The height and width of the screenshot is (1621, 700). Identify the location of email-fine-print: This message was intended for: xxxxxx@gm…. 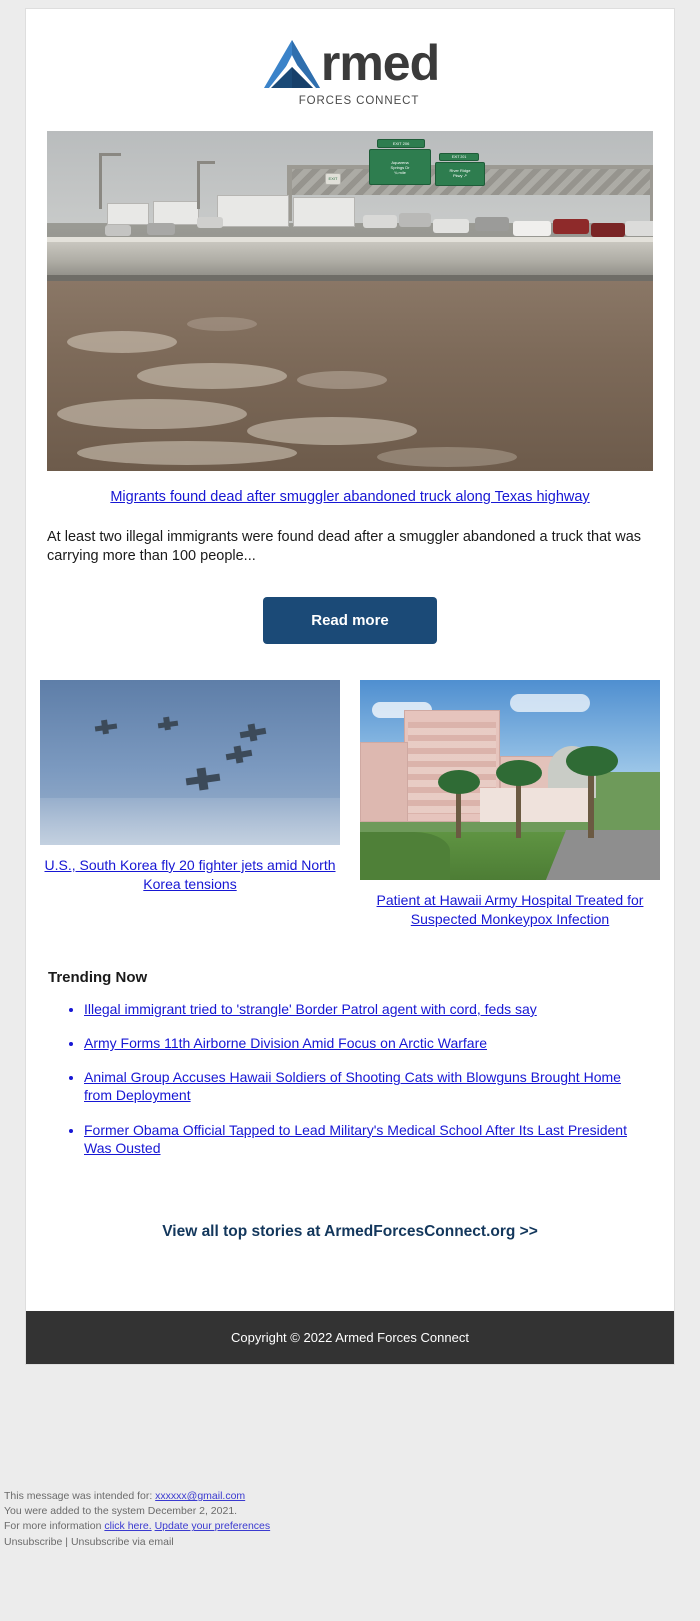
(349, 1519).